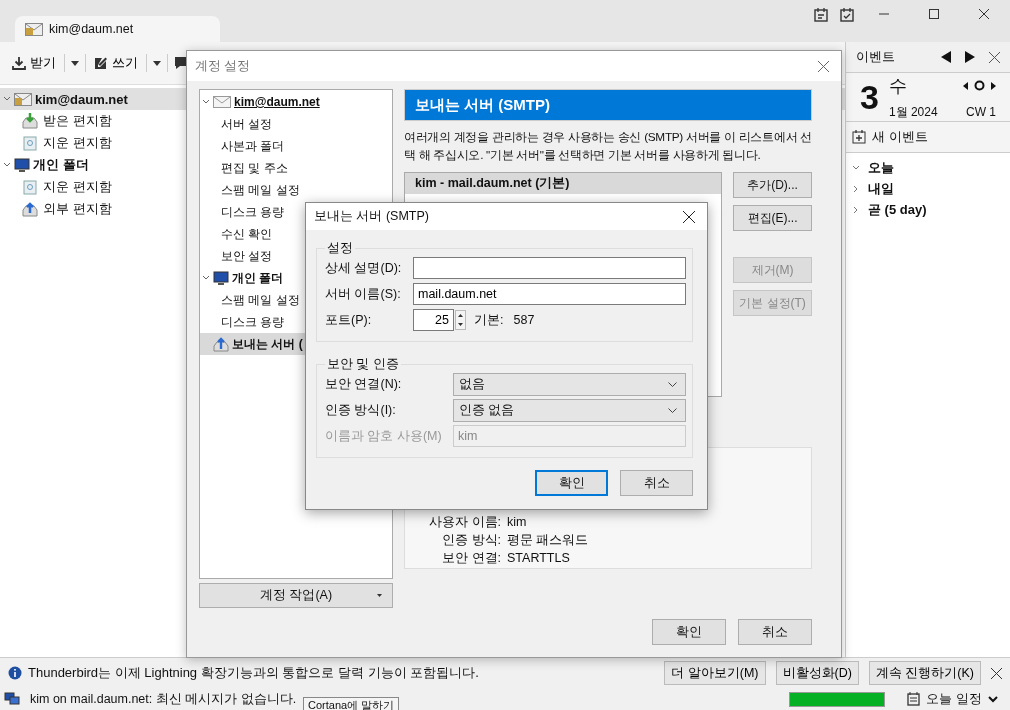 The image size is (1010, 710). Describe the element at coordinates (881, 167) in the screenshot. I see `group-label: 오늘` at that location.